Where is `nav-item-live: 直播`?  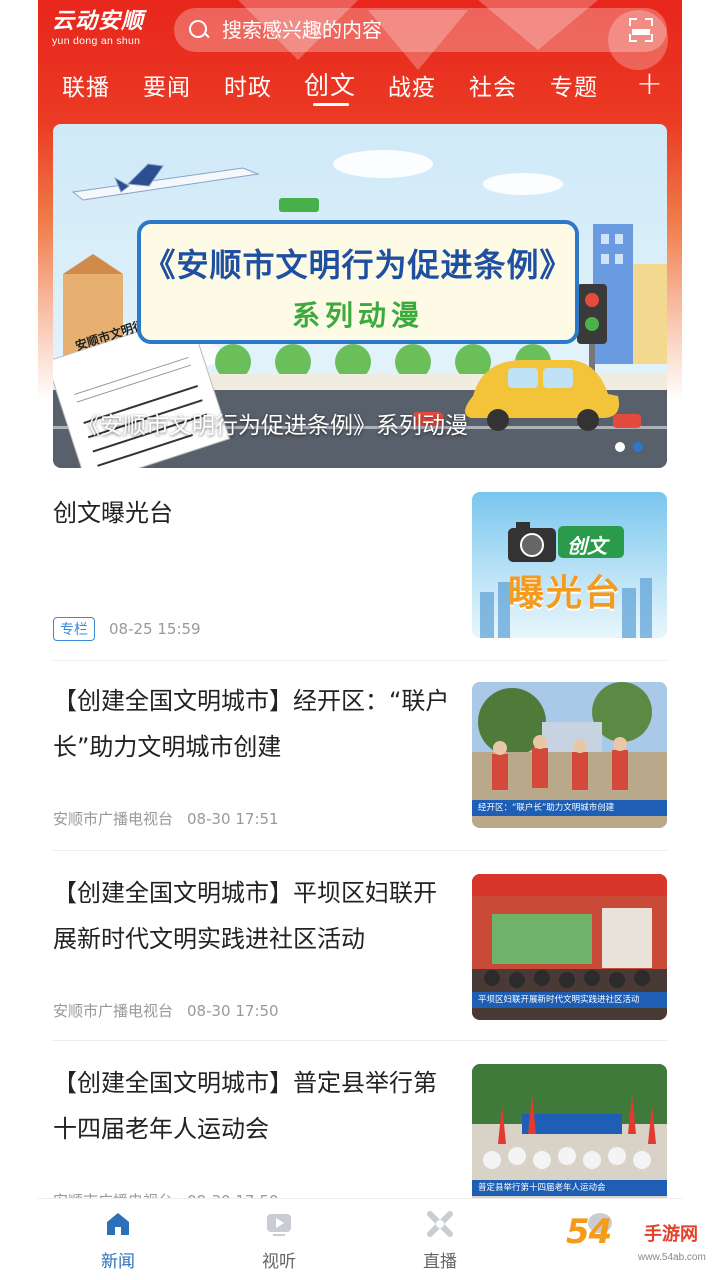 nav-item-live: 直播 is located at coordinates (440, 1240).